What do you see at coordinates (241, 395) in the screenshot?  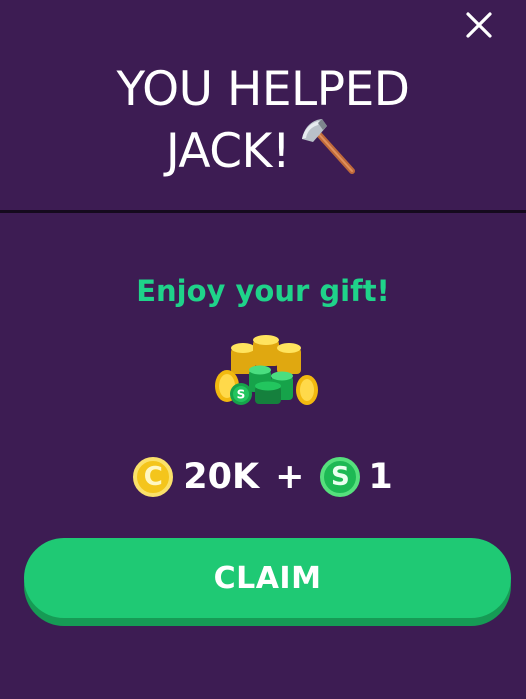 I see `svg-text: S` at bounding box center [241, 395].